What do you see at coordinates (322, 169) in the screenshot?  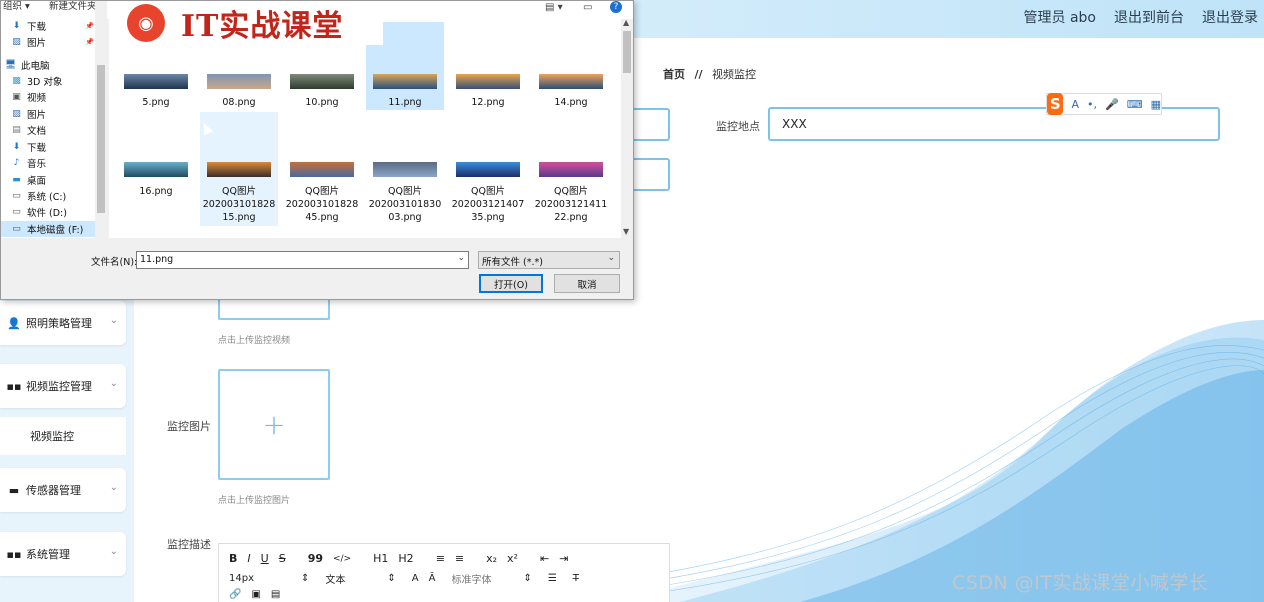 I see `file-tile: QQ图片 202003101828 45.png` at bounding box center [322, 169].